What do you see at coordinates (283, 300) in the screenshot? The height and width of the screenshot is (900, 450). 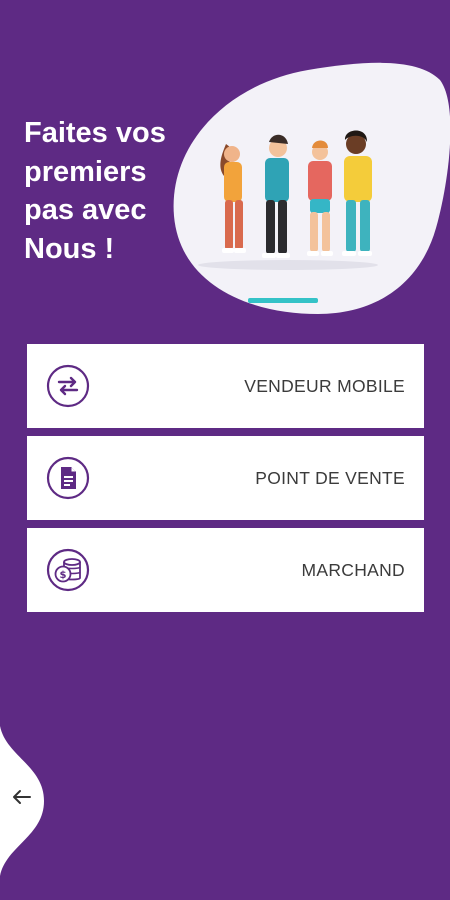 I see `illustration-accent-line` at bounding box center [283, 300].